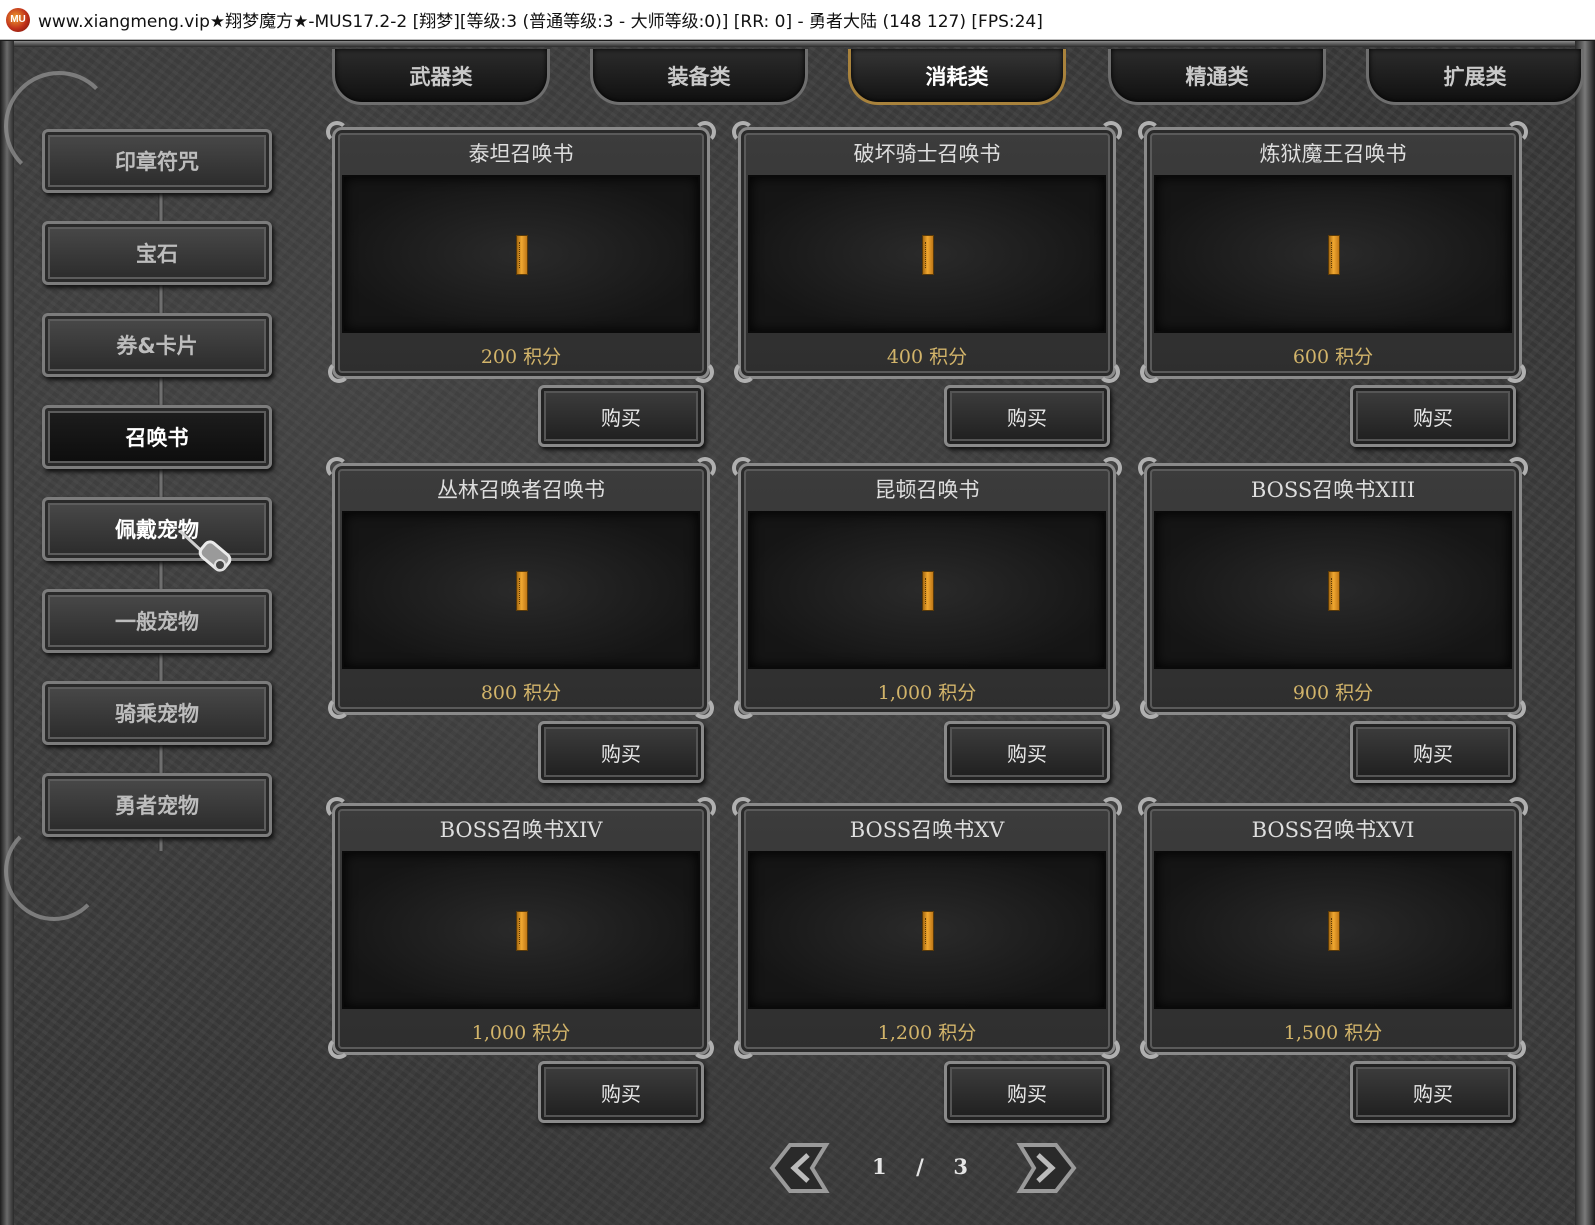  Describe the element at coordinates (205, 550) in the screenshot. I see `hammer-cursor-icon` at that location.